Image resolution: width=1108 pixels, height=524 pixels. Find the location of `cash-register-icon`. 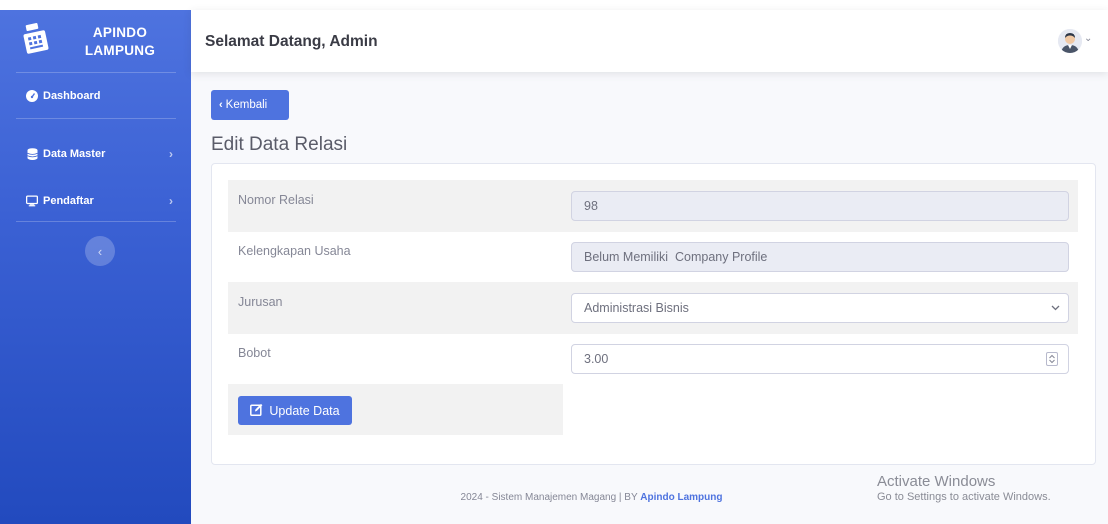

cash-register-icon is located at coordinates (36, 39).